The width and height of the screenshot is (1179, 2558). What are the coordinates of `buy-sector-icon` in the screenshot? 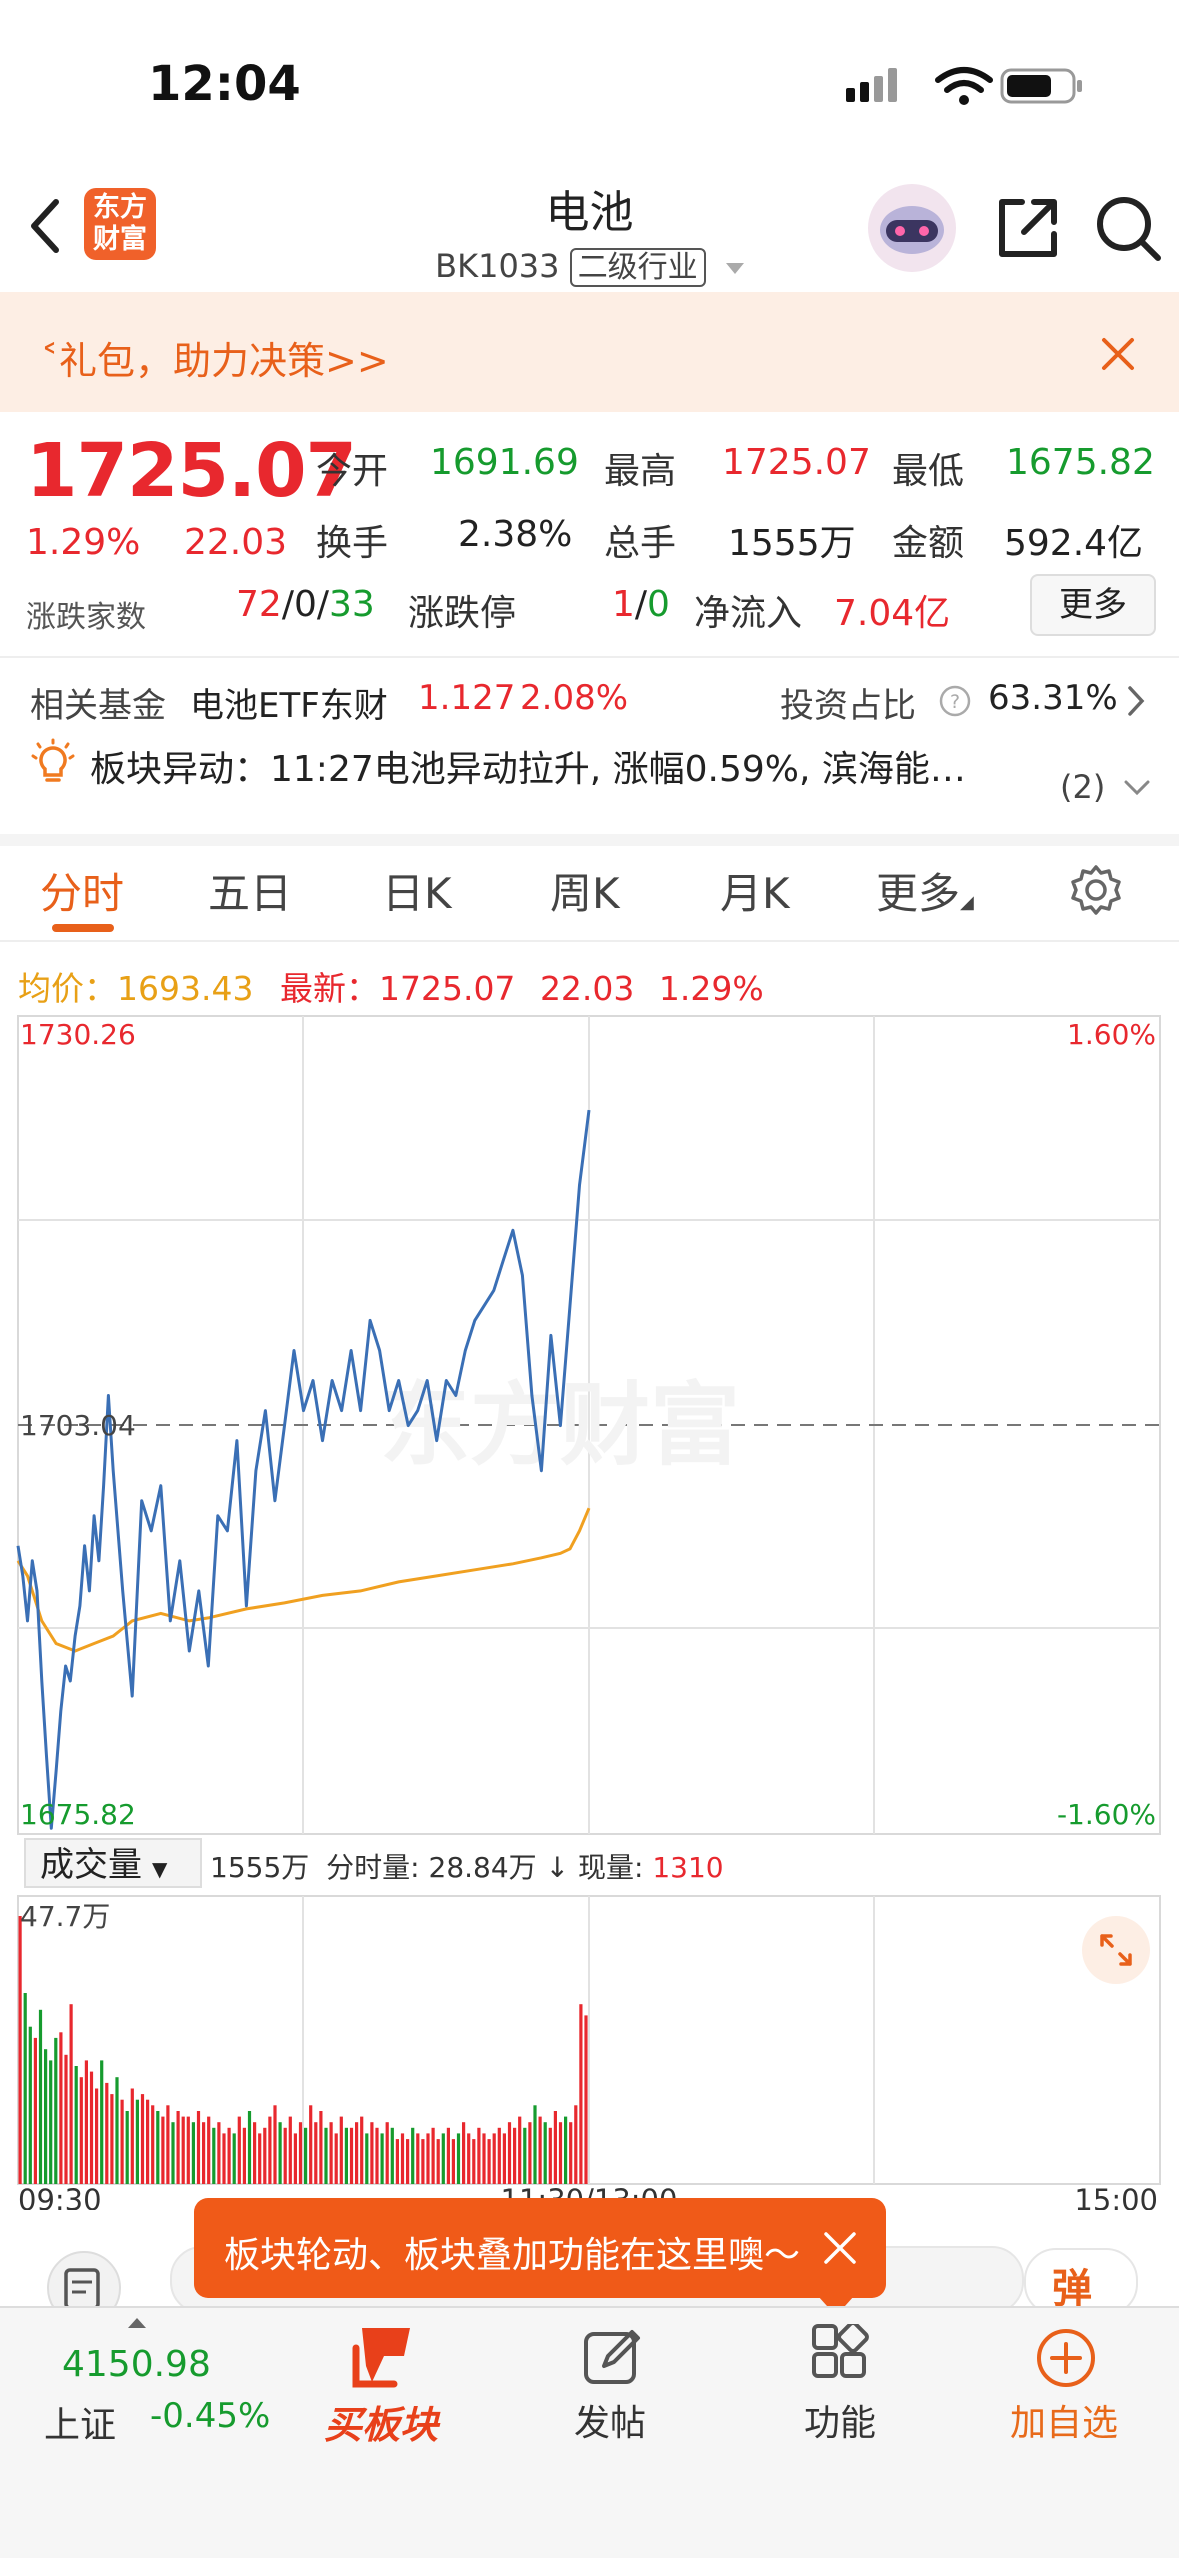 It's located at (382, 2357).